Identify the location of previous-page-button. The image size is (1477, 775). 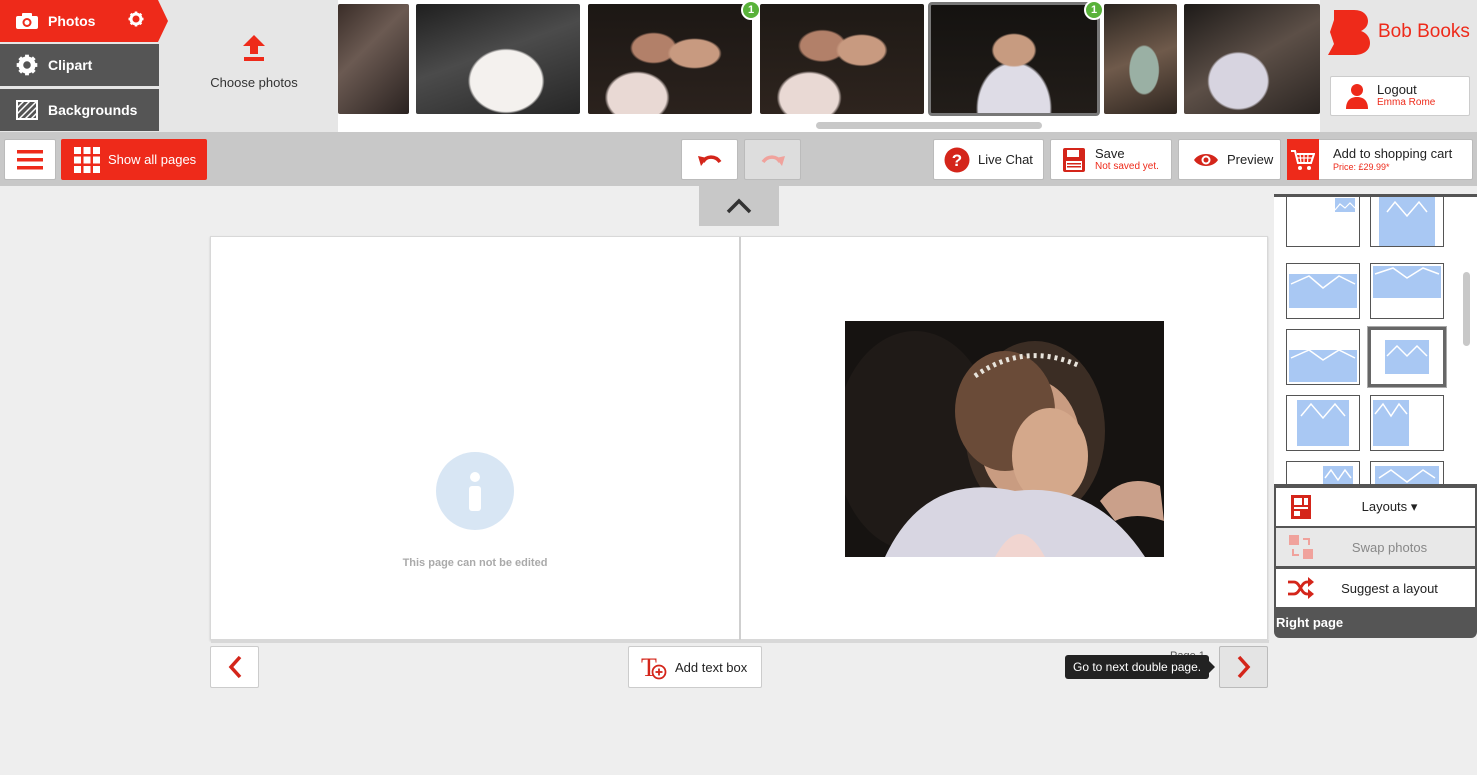
(234, 667).